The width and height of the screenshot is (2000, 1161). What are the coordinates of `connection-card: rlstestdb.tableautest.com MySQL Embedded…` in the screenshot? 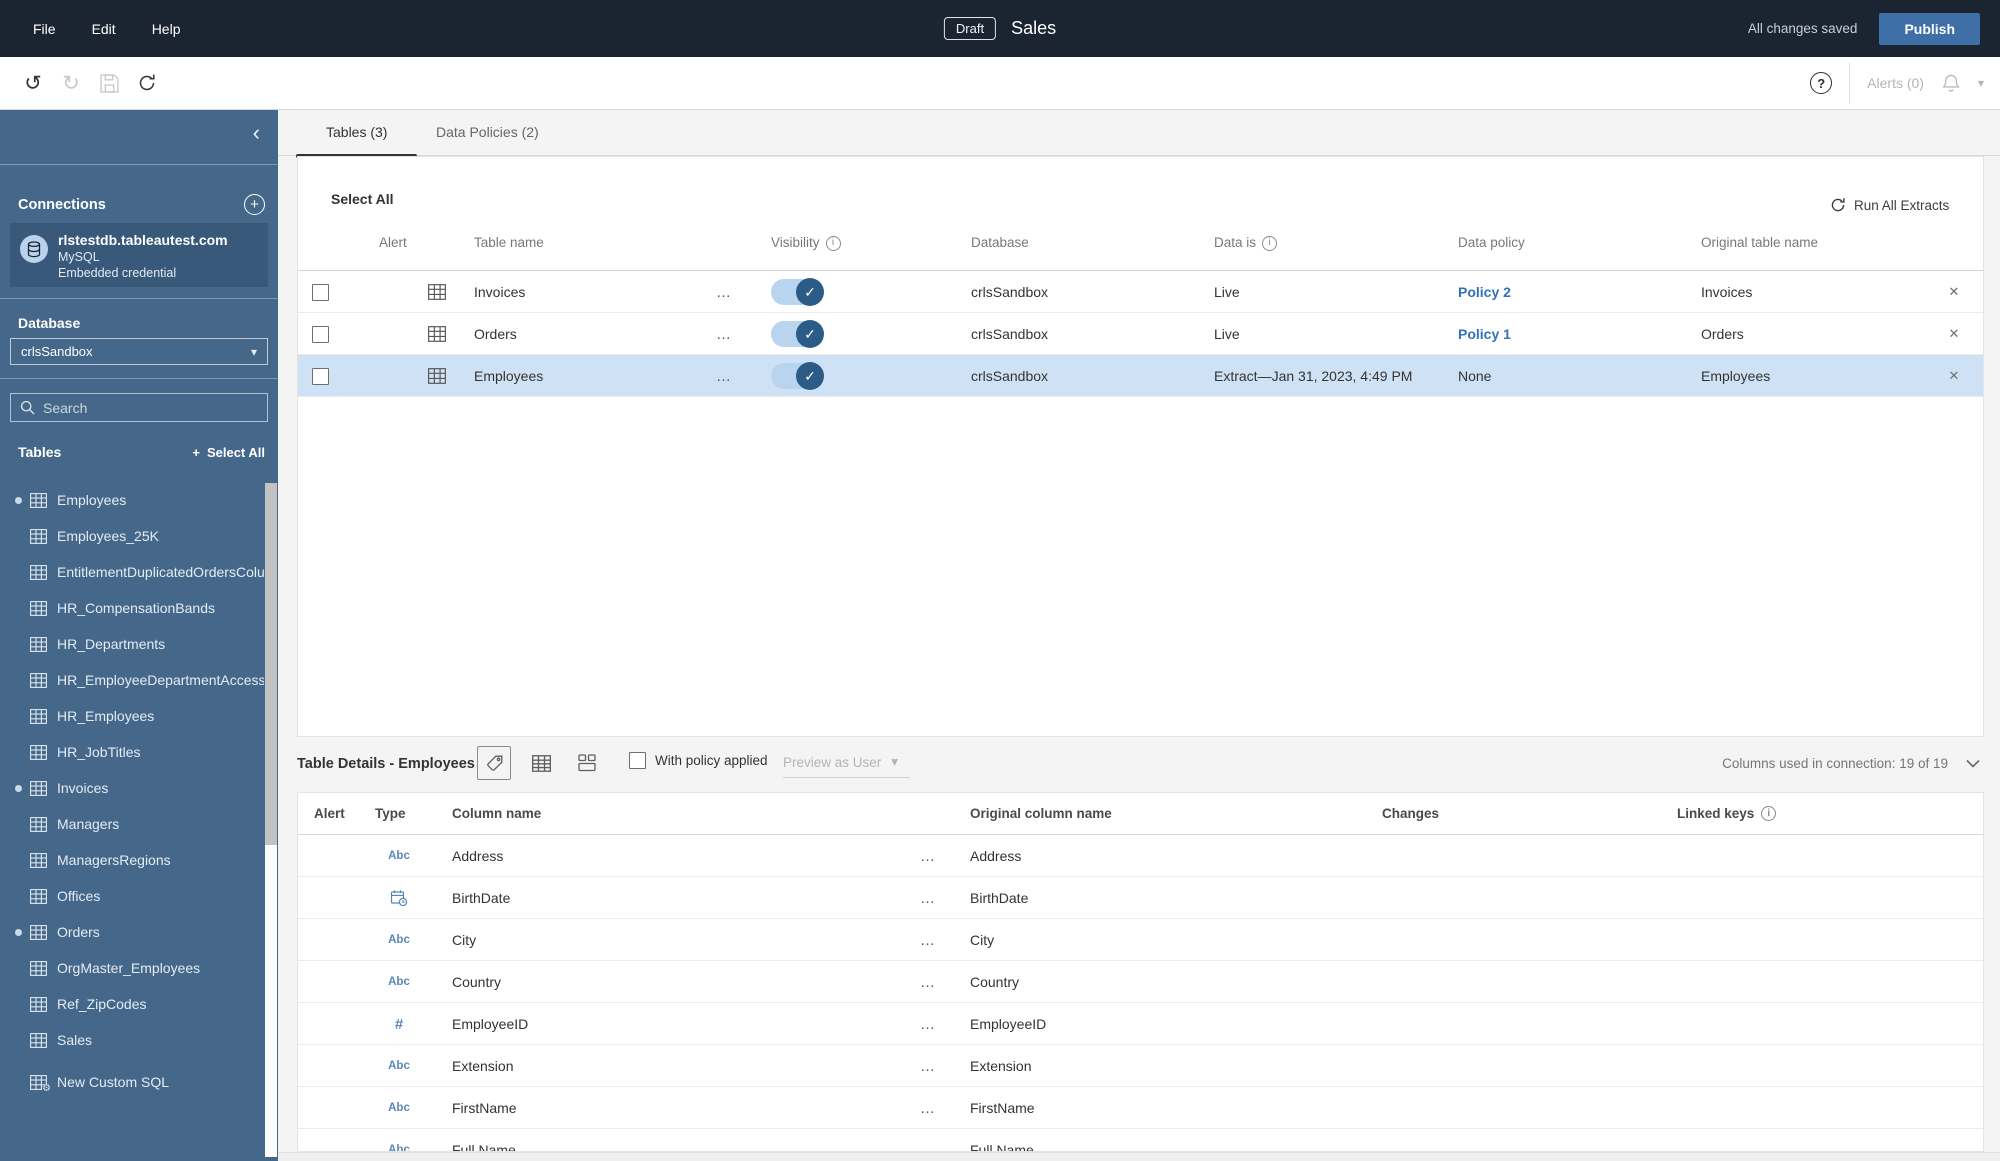 It's located at (139, 255).